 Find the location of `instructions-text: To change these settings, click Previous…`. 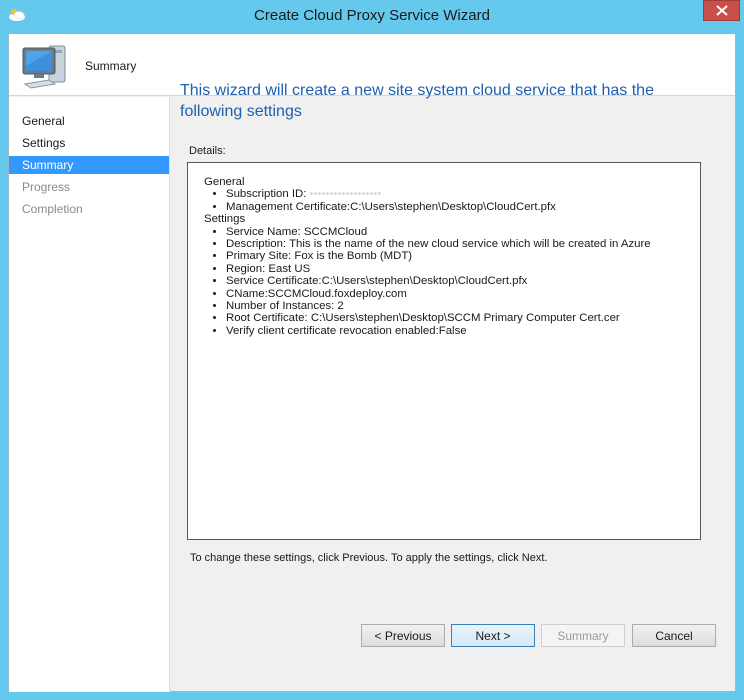

instructions-text: To change these settings, click Previous… is located at coordinates (369, 558).